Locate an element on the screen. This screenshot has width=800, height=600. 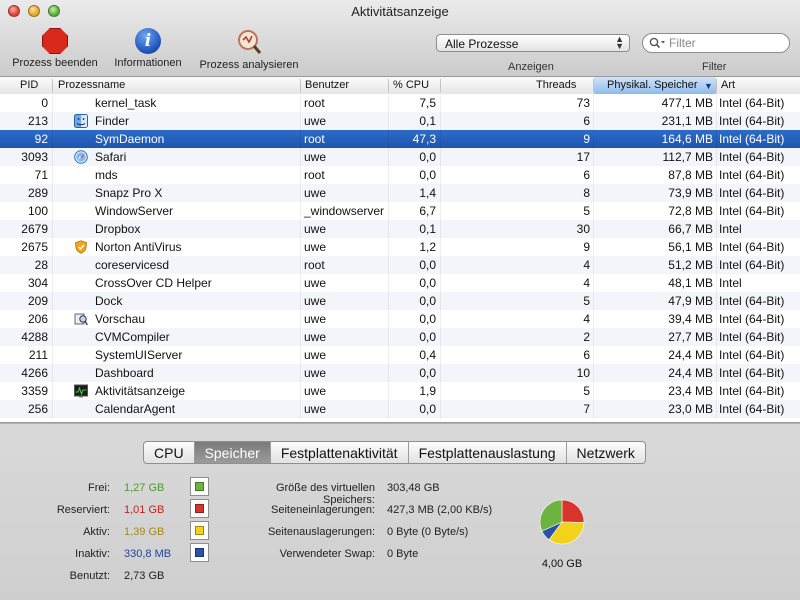
cpu-cell: 0,1 is located at coordinates (427, 121).